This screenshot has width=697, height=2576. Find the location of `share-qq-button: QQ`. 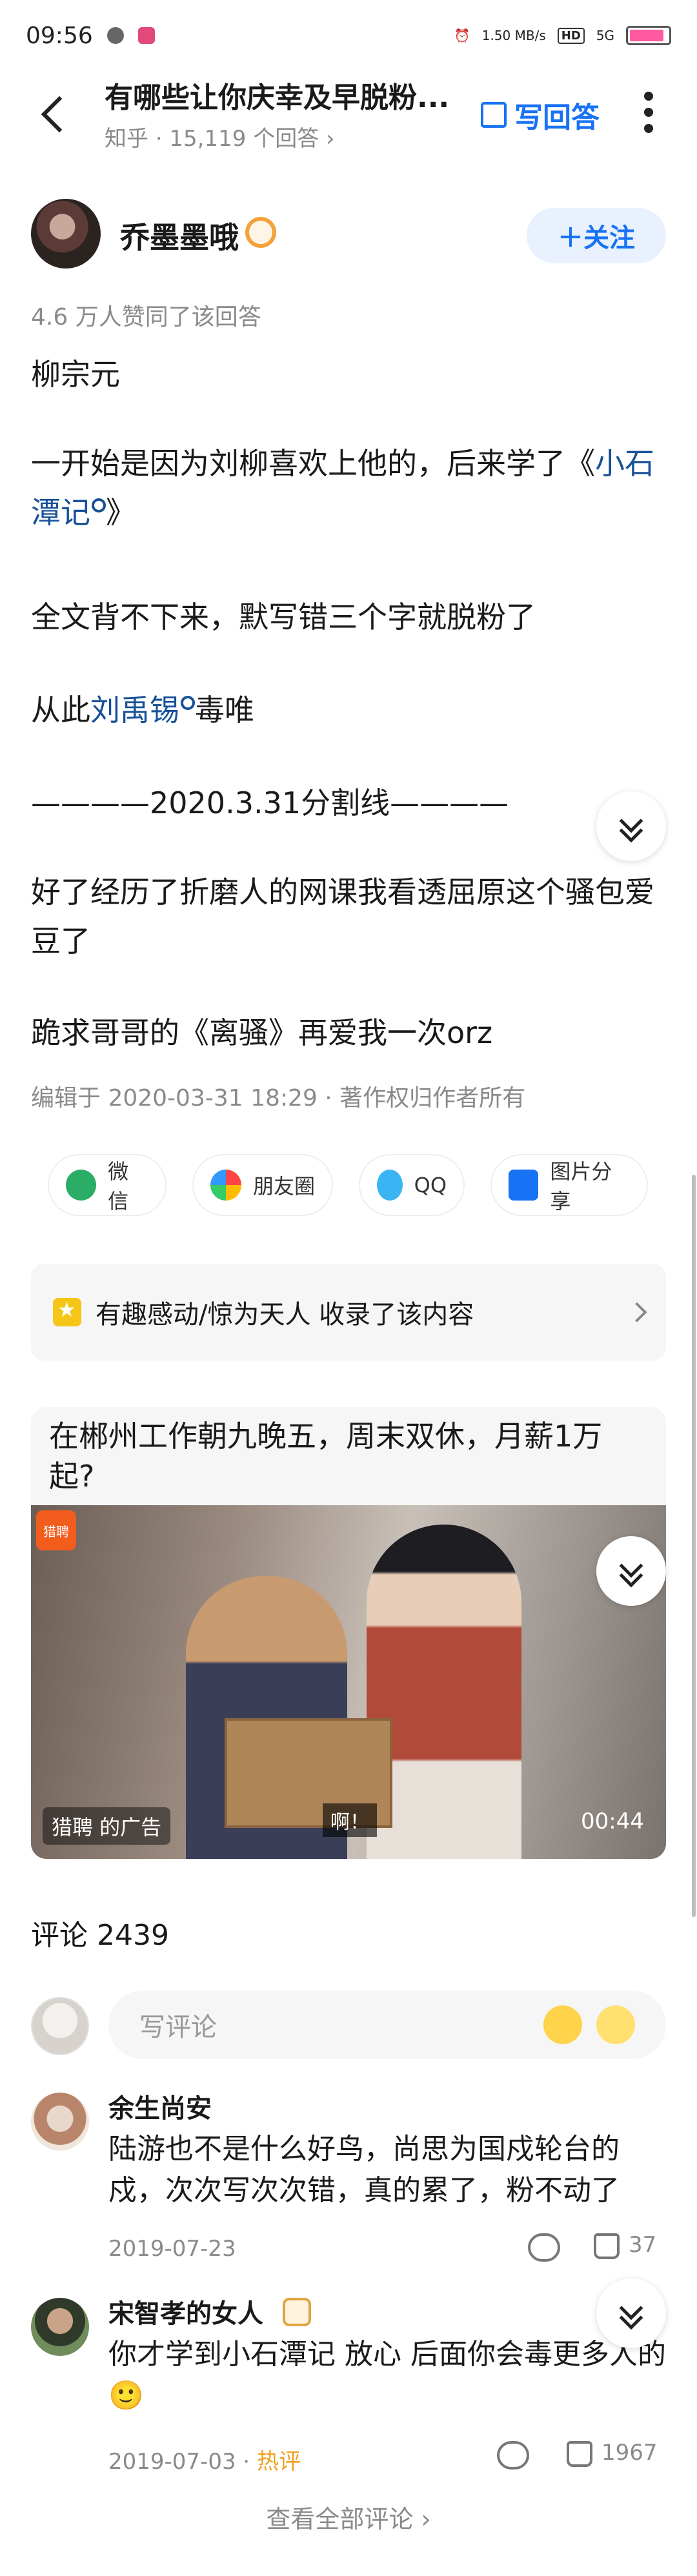

share-qq-button: QQ is located at coordinates (411, 1185).